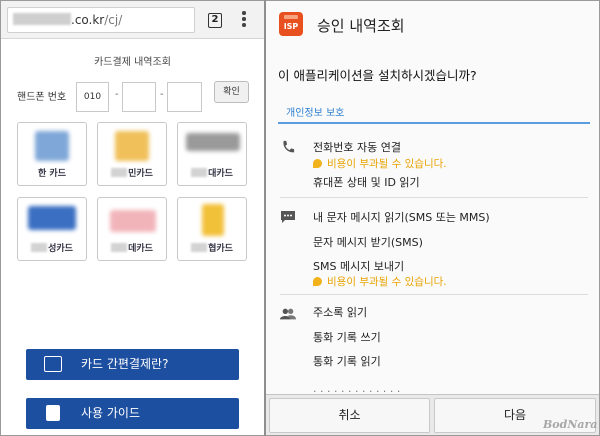  Describe the element at coordinates (368, 242) in the screenshot. I see `perm-item: 문자 메시지 받기(SMS)` at that location.